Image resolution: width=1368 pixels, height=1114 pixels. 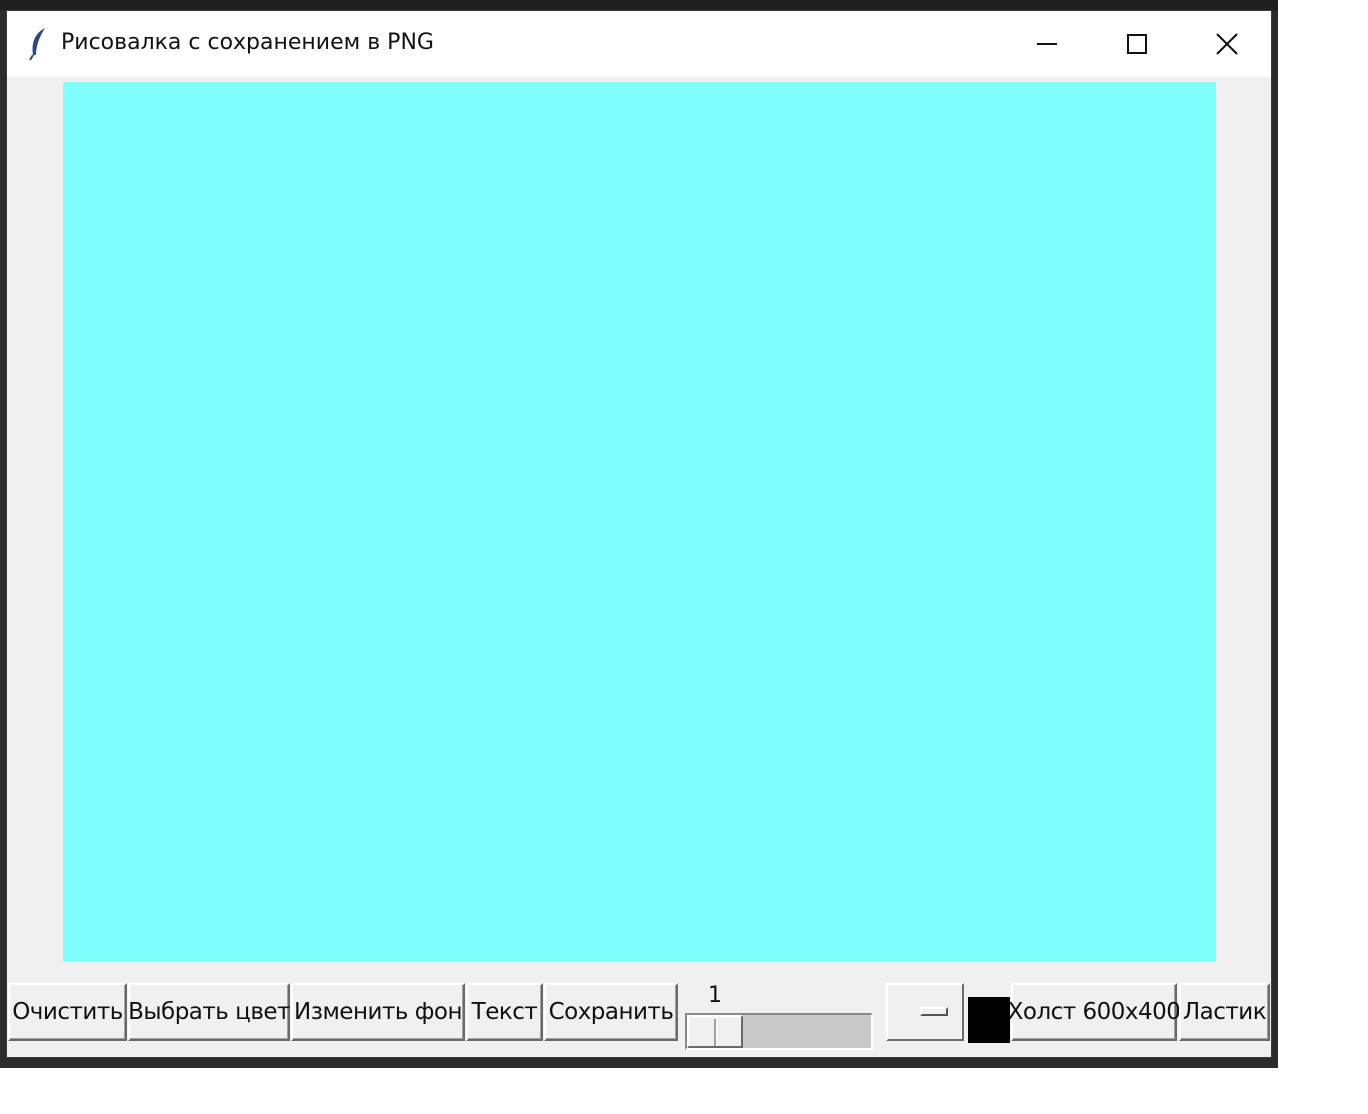 I want to click on change-background-button-label: Изменить фон, so click(x=378, y=1012).